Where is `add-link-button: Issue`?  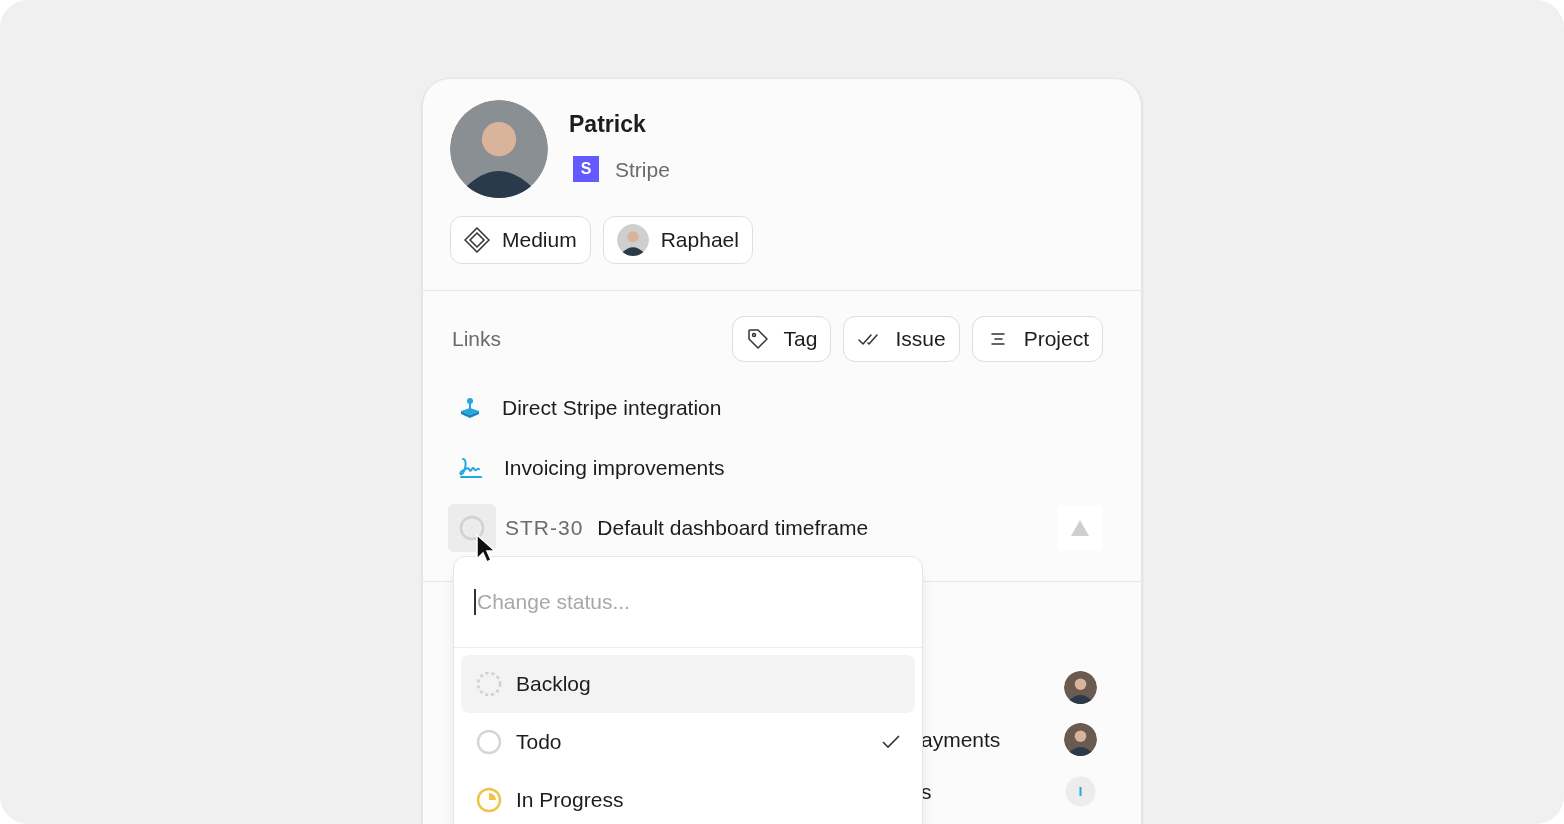
add-link-button: Issue is located at coordinates (901, 339).